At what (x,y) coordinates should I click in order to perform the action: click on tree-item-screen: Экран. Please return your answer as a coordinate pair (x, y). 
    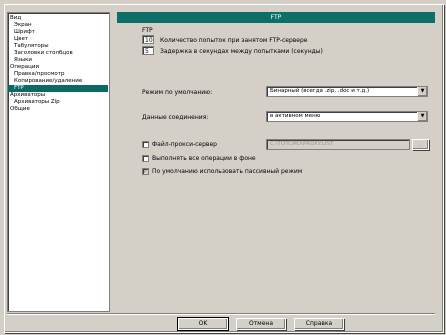
    Looking at the image, I should click on (23, 25).